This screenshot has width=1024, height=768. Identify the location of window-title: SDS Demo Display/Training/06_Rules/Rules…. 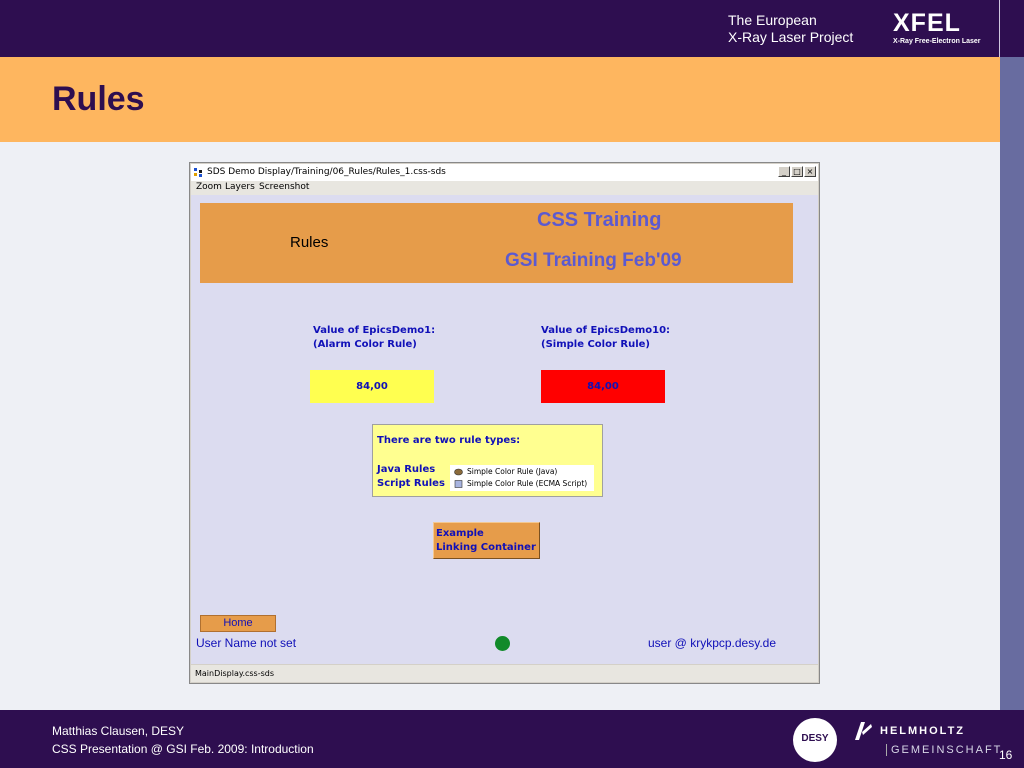
(326, 172).